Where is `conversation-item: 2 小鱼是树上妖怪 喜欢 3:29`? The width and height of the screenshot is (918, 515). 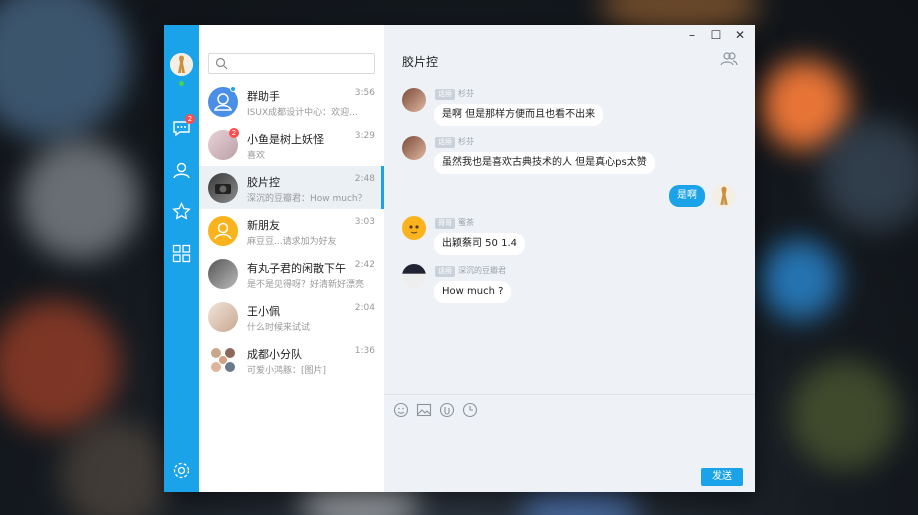 conversation-item: 2 小鱼是树上妖怪 喜欢 3:29 is located at coordinates (291, 144).